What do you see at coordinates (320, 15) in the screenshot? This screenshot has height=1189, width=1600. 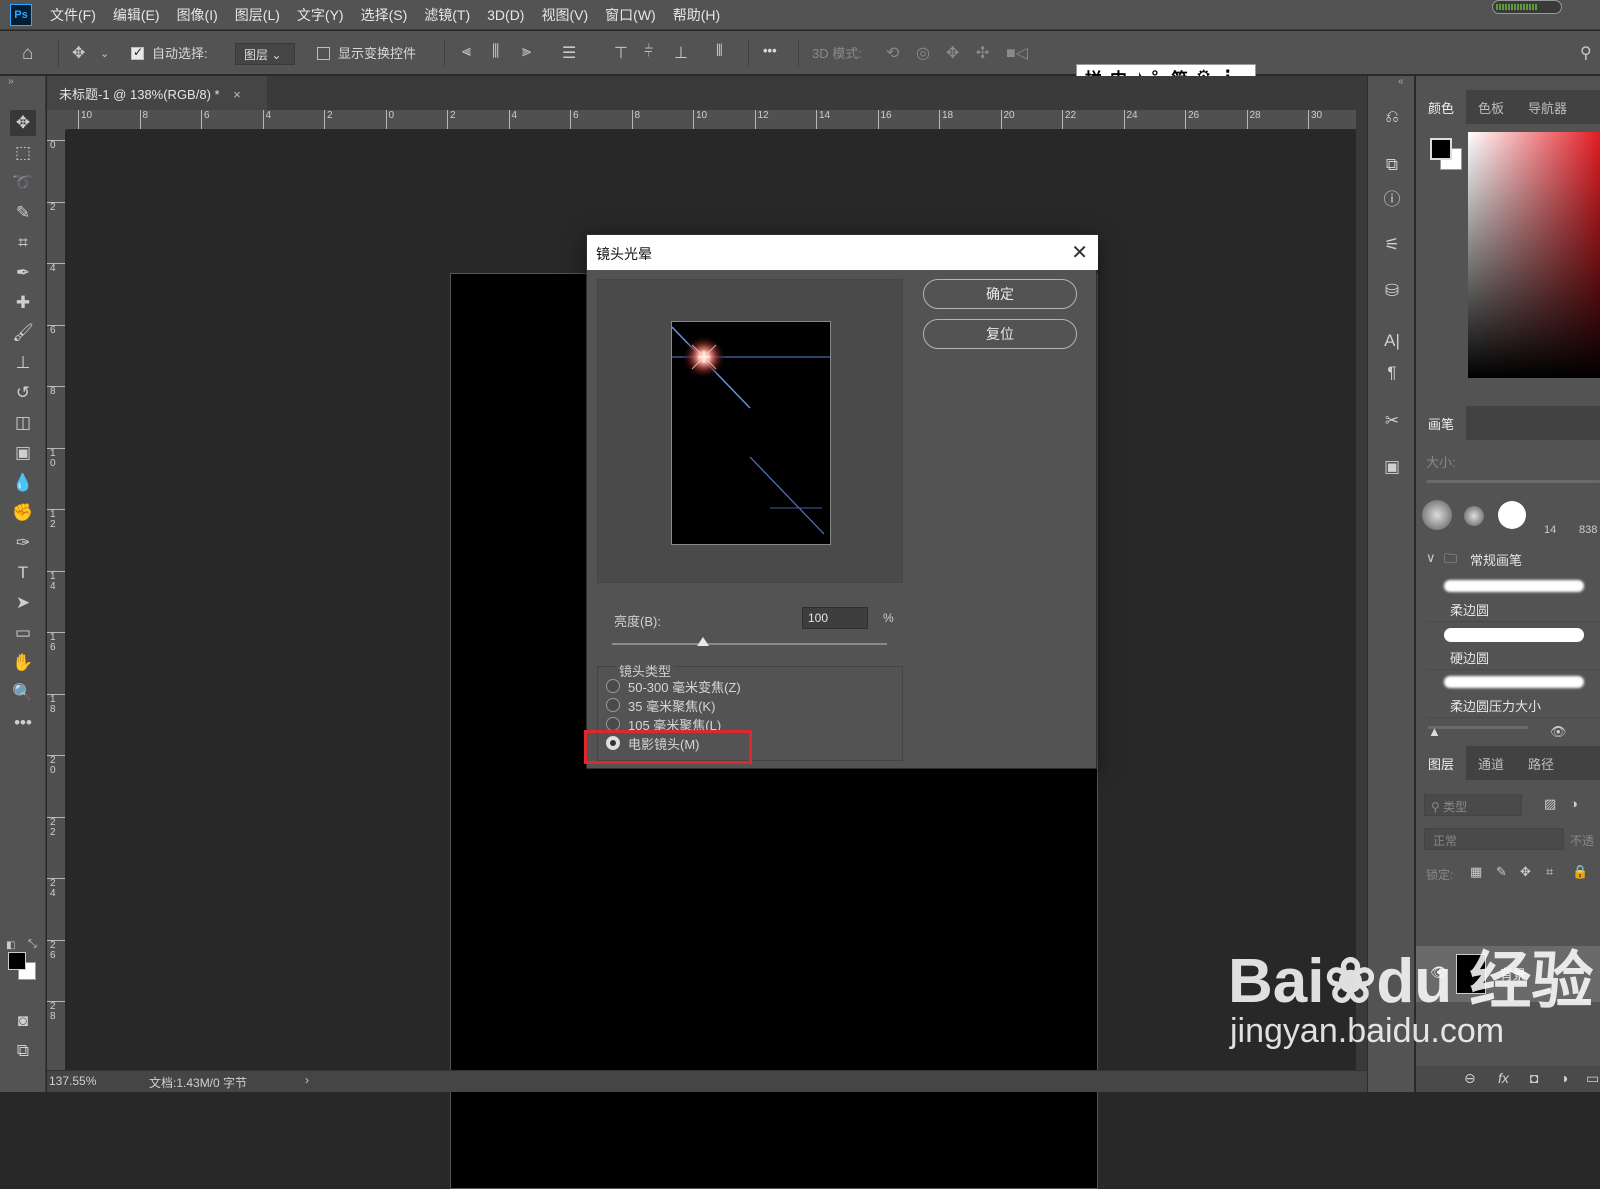 I see `menu-type: 文字(Y)` at bounding box center [320, 15].